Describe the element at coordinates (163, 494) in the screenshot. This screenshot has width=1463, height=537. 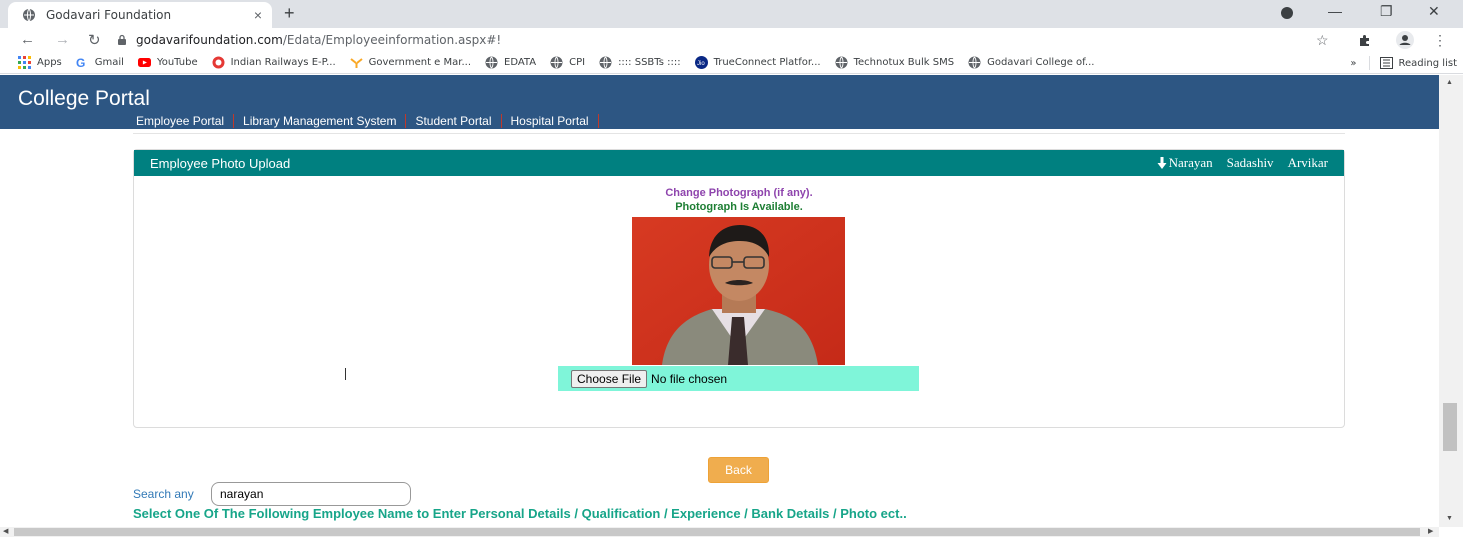
I see `search-label: Search any` at that location.